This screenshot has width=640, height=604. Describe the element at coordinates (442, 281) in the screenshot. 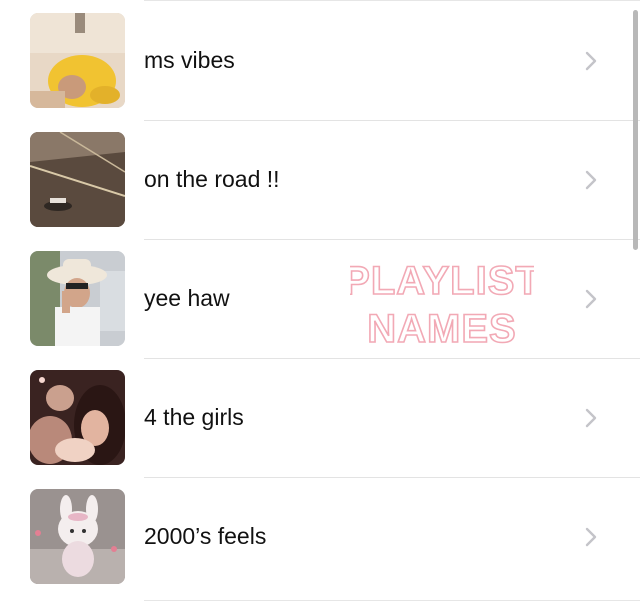

I see `overlay-line-1: PLAYLIST` at that location.